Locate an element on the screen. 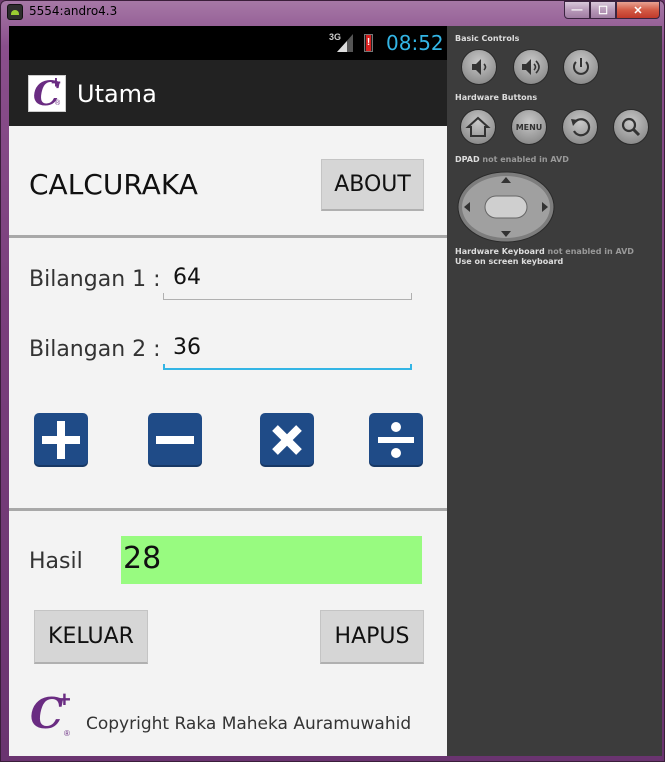 The height and width of the screenshot is (762, 665). action-bar-title: Utama is located at coordinates (117, 94).